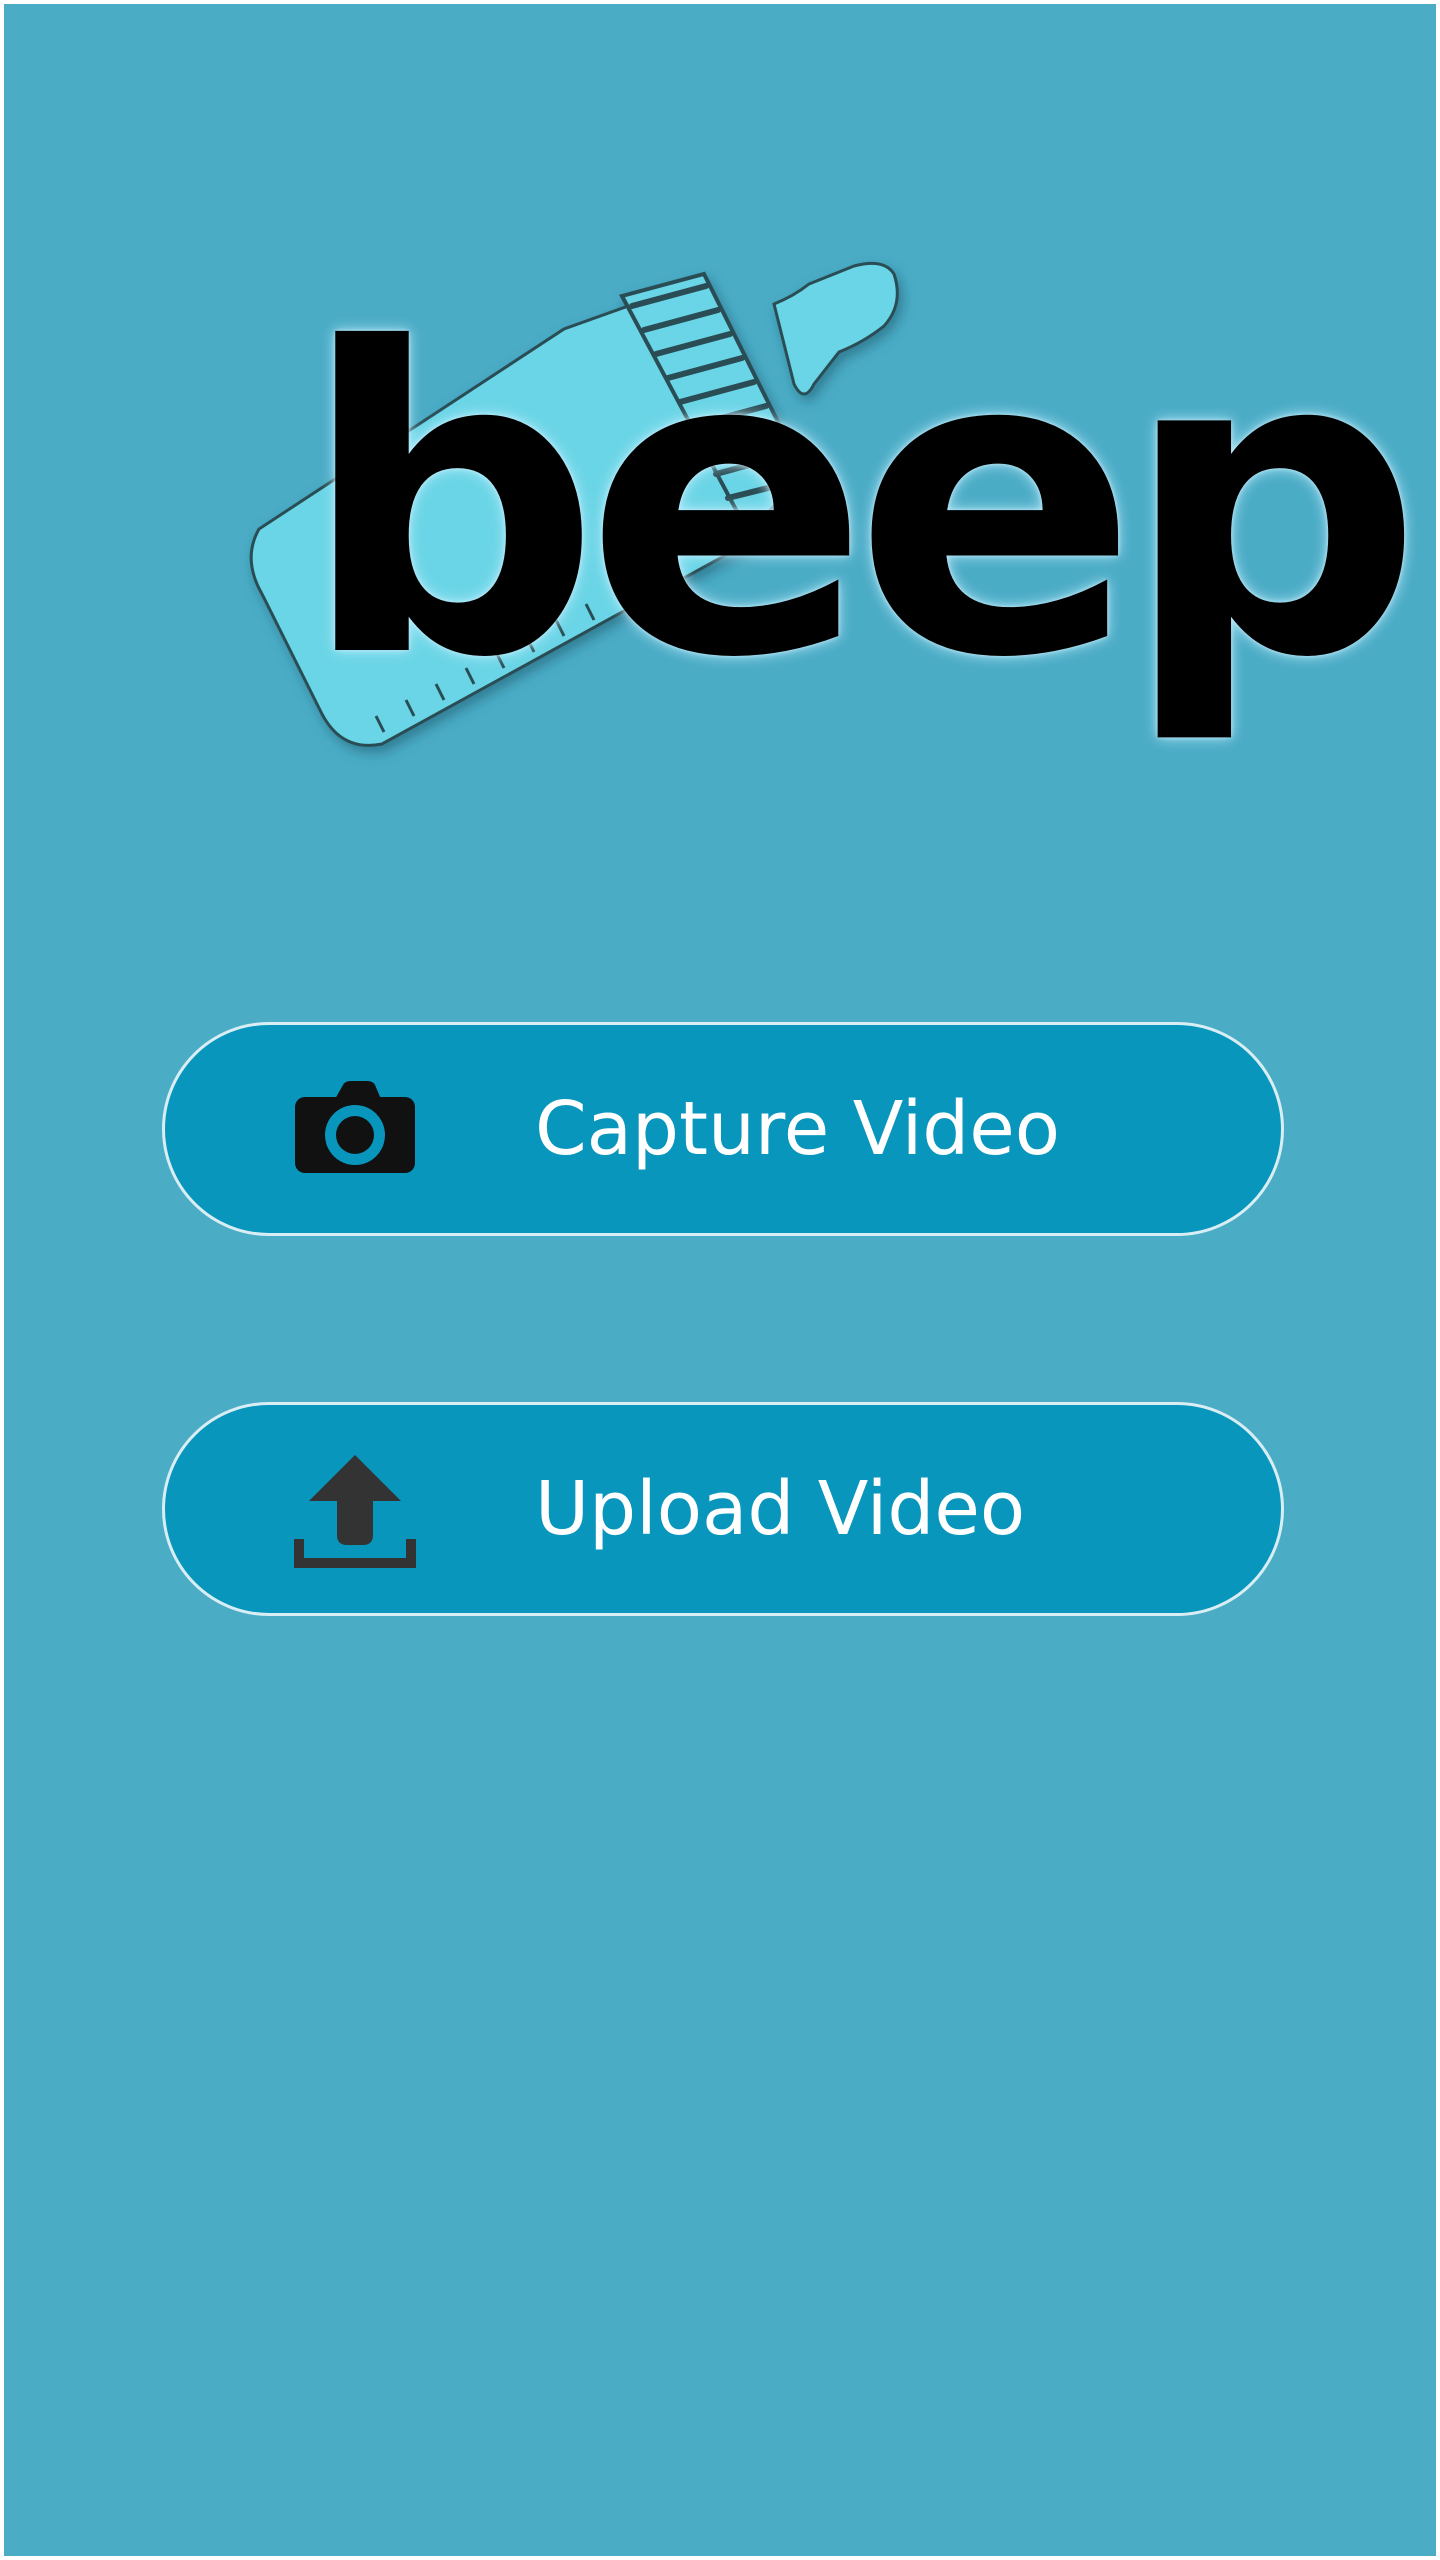 The image size is (1440, 2560). Describe the element at coordinates (798, 1129) in the screenshot. I see `capture-video-label: Capture Video` at that location.